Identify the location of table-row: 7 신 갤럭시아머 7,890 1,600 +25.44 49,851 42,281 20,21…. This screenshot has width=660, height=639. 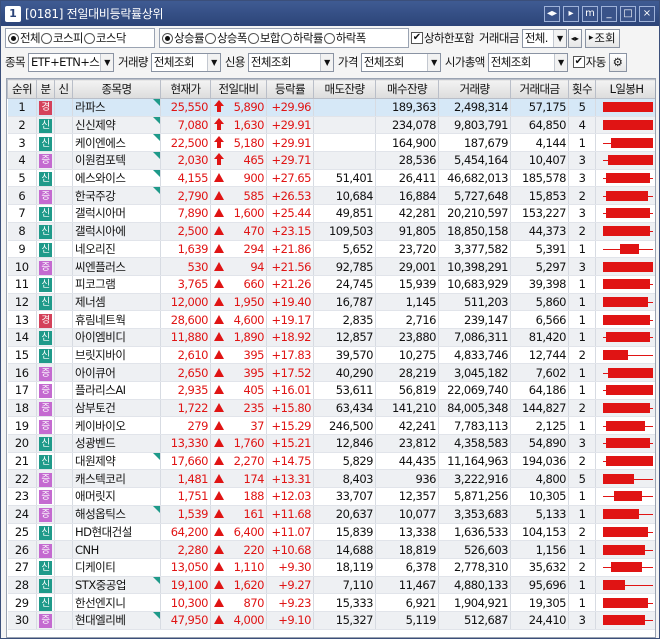
(331, 213).